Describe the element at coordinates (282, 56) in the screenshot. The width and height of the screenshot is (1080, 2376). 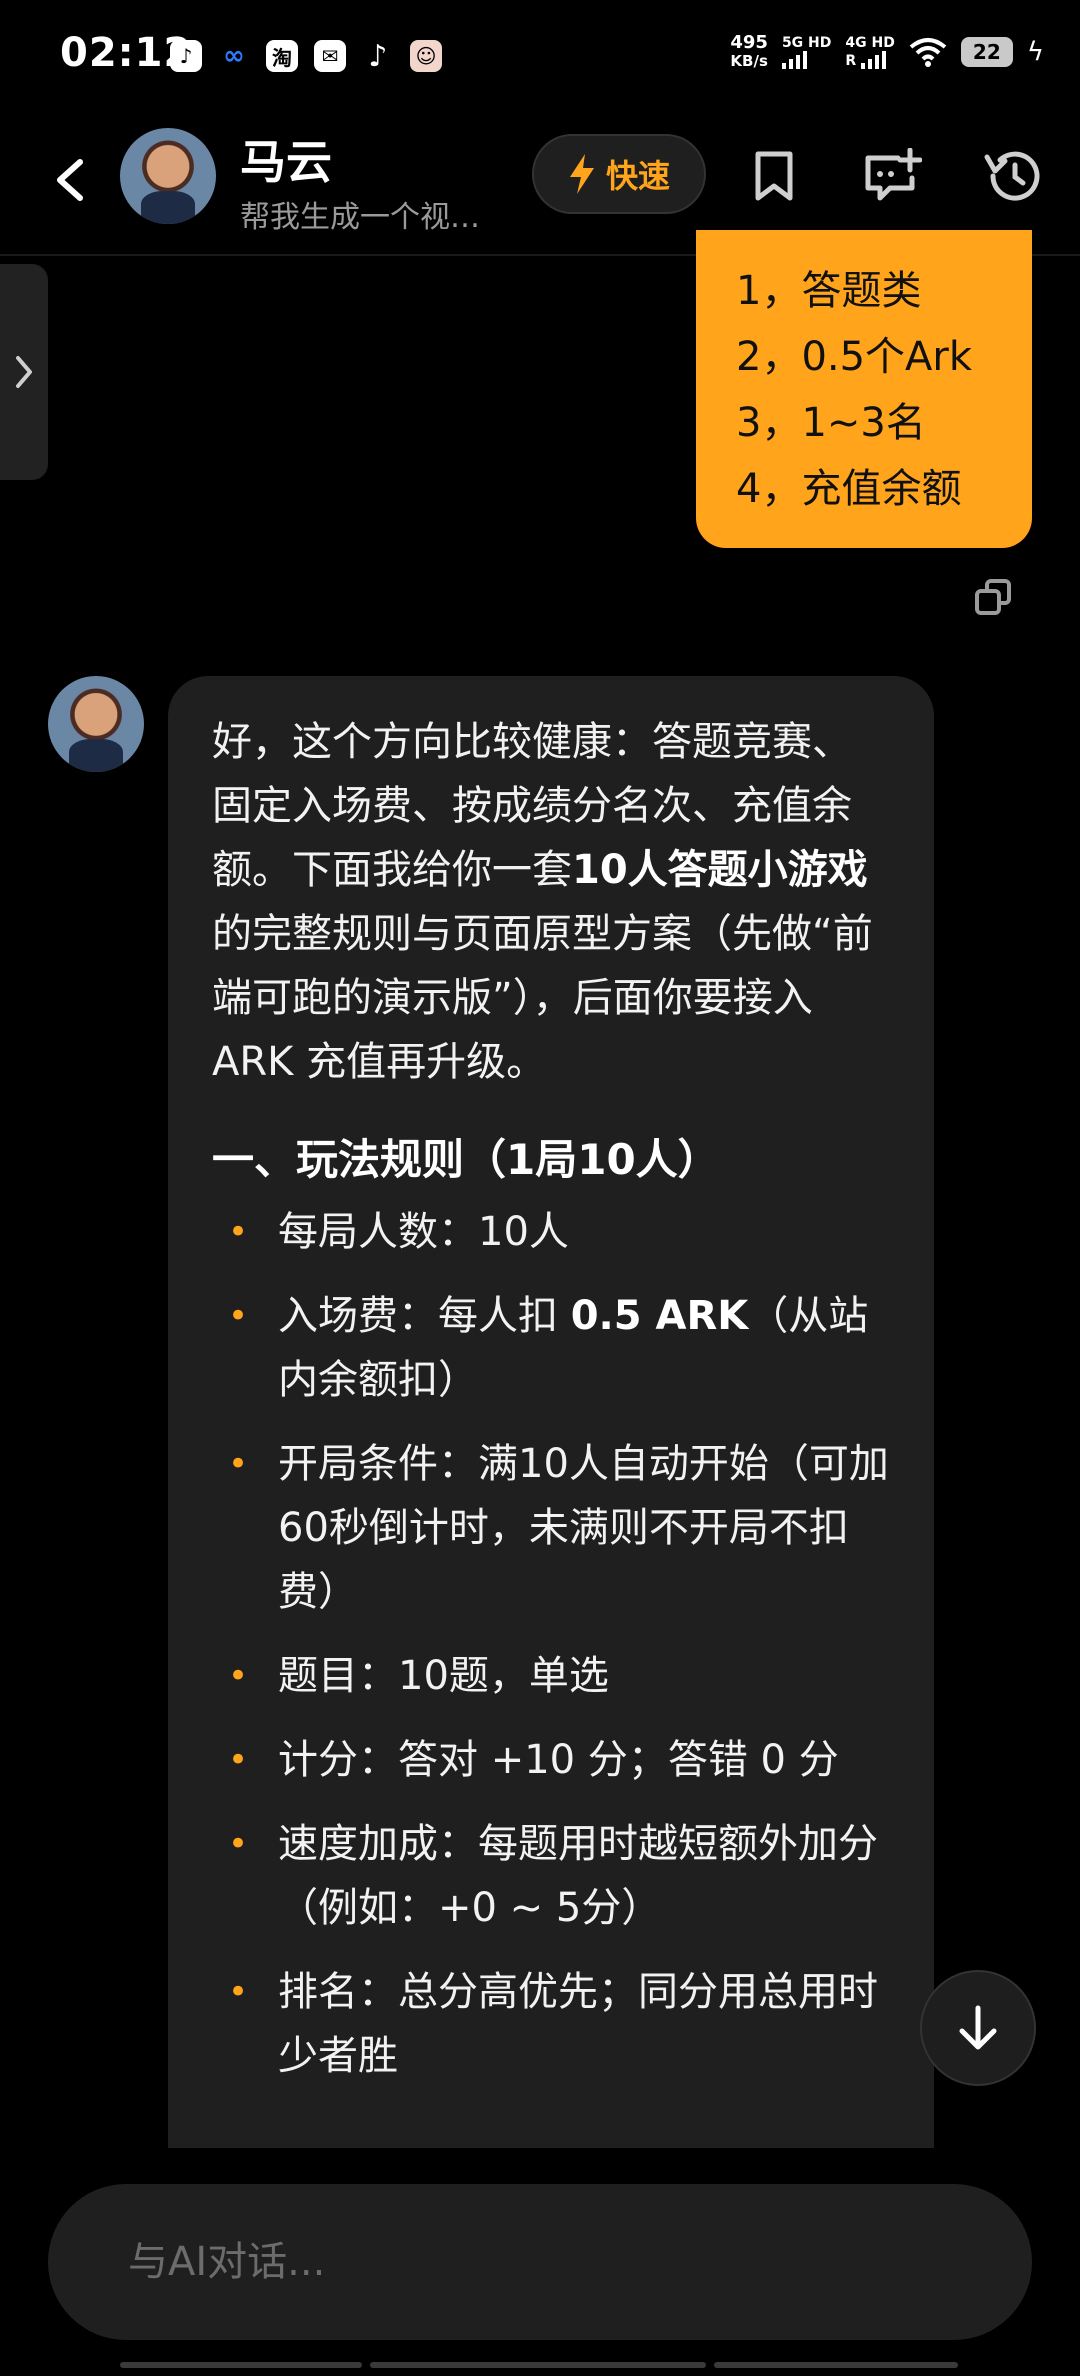
I see `taobao-icon: 淘` at that location.